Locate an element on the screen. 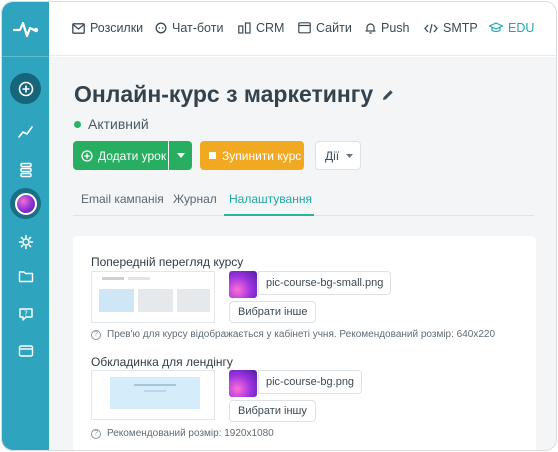  sidebar-item-layers is located at coordinates (25, 169).